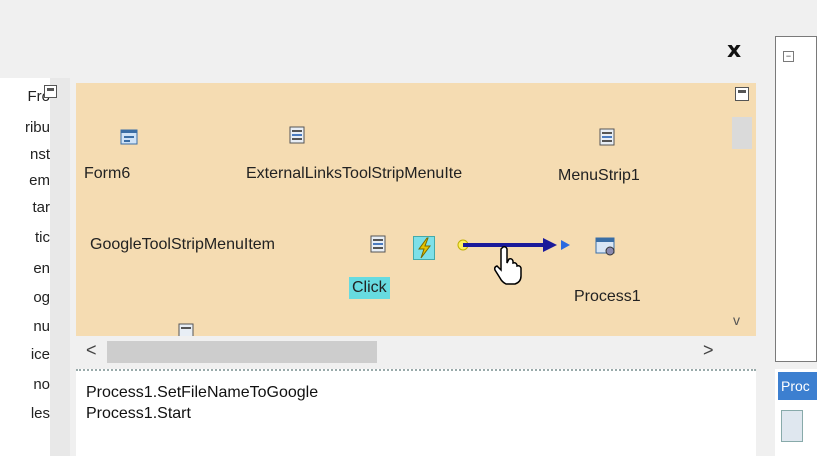 Image resolution: width=817 pixels, height=456 pixels. What do you see at coordinates (25, 299) in the screenshot?
I see `left-item: og` at bounding box center [25, 299].